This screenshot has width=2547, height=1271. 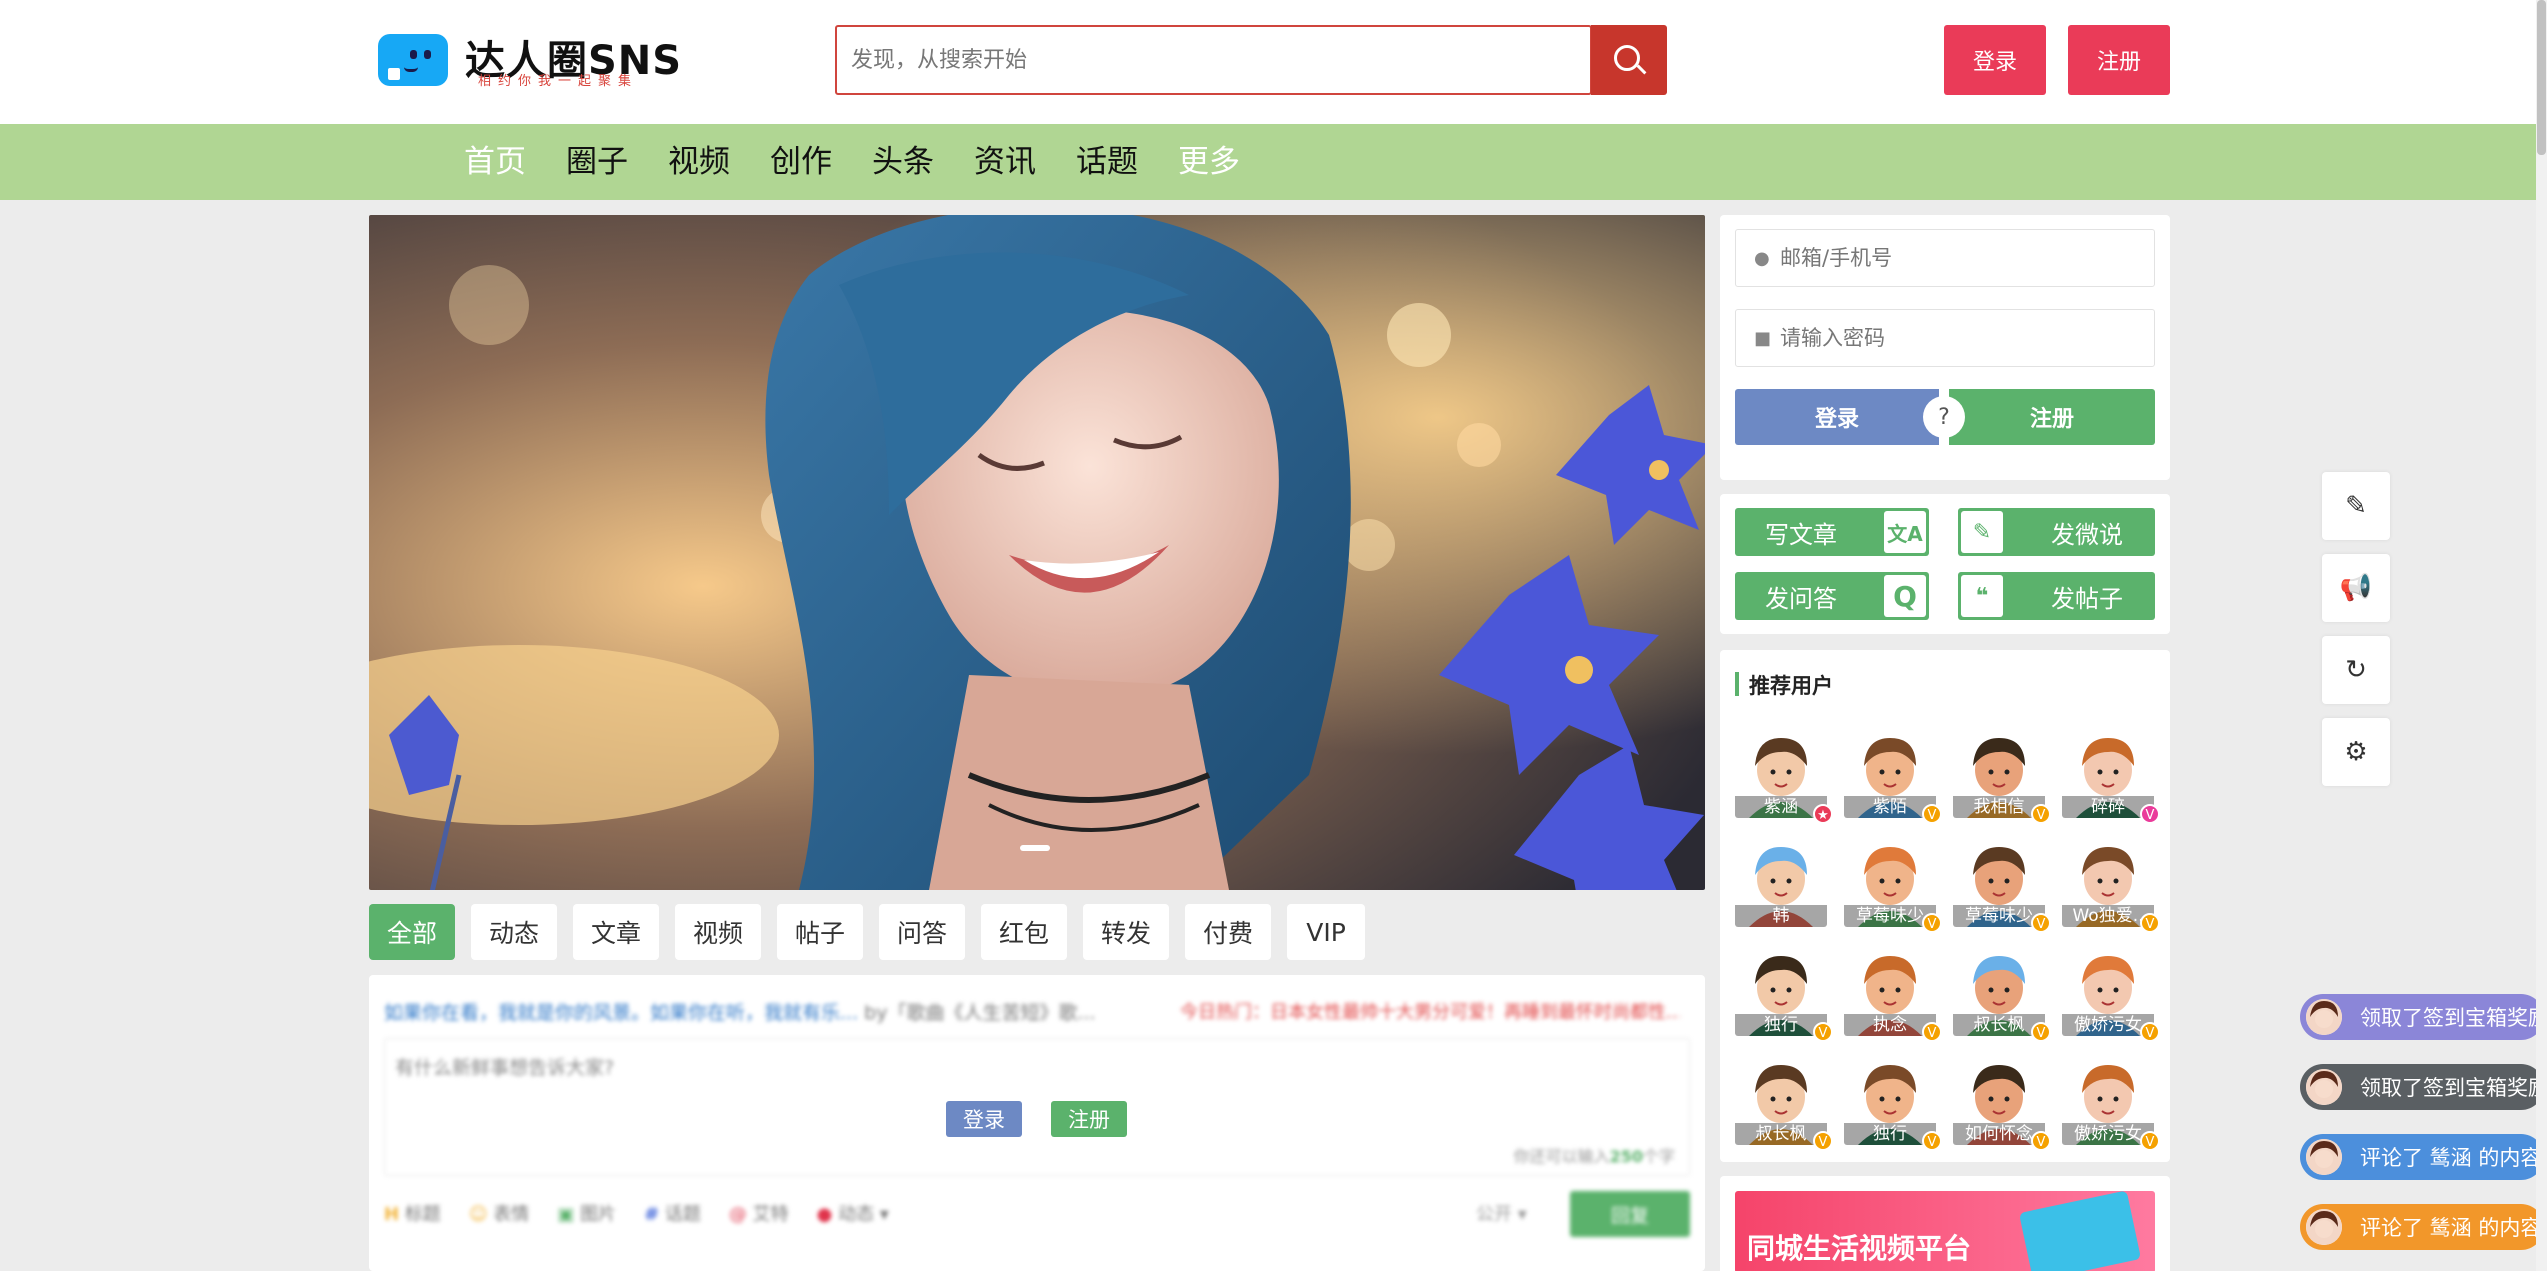 I want to click on float-refresh-icon: ↻, so click(x=2356, y=670).